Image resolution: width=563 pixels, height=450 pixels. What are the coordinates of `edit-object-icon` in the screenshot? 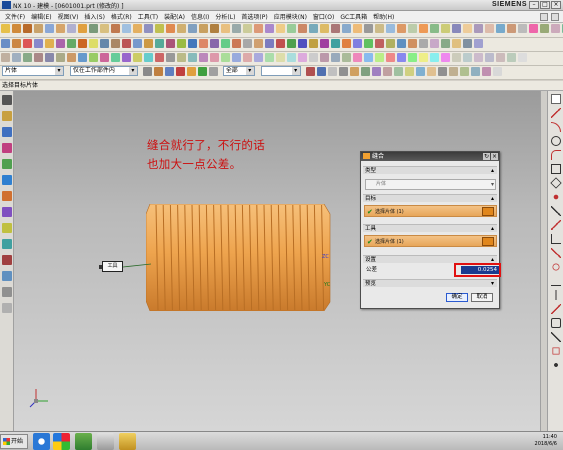 It's located at (544, 28).